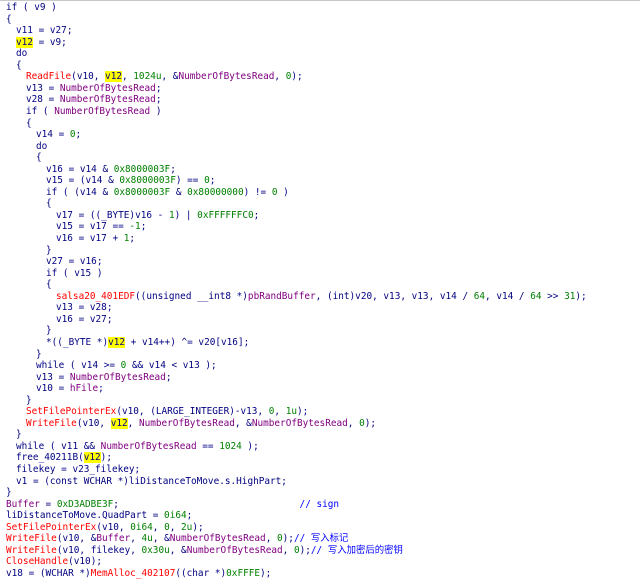  What do you see at coordinates (84, 388) in the screenshot?
I see `global-name: hFile` at bounding box center [84, 388].